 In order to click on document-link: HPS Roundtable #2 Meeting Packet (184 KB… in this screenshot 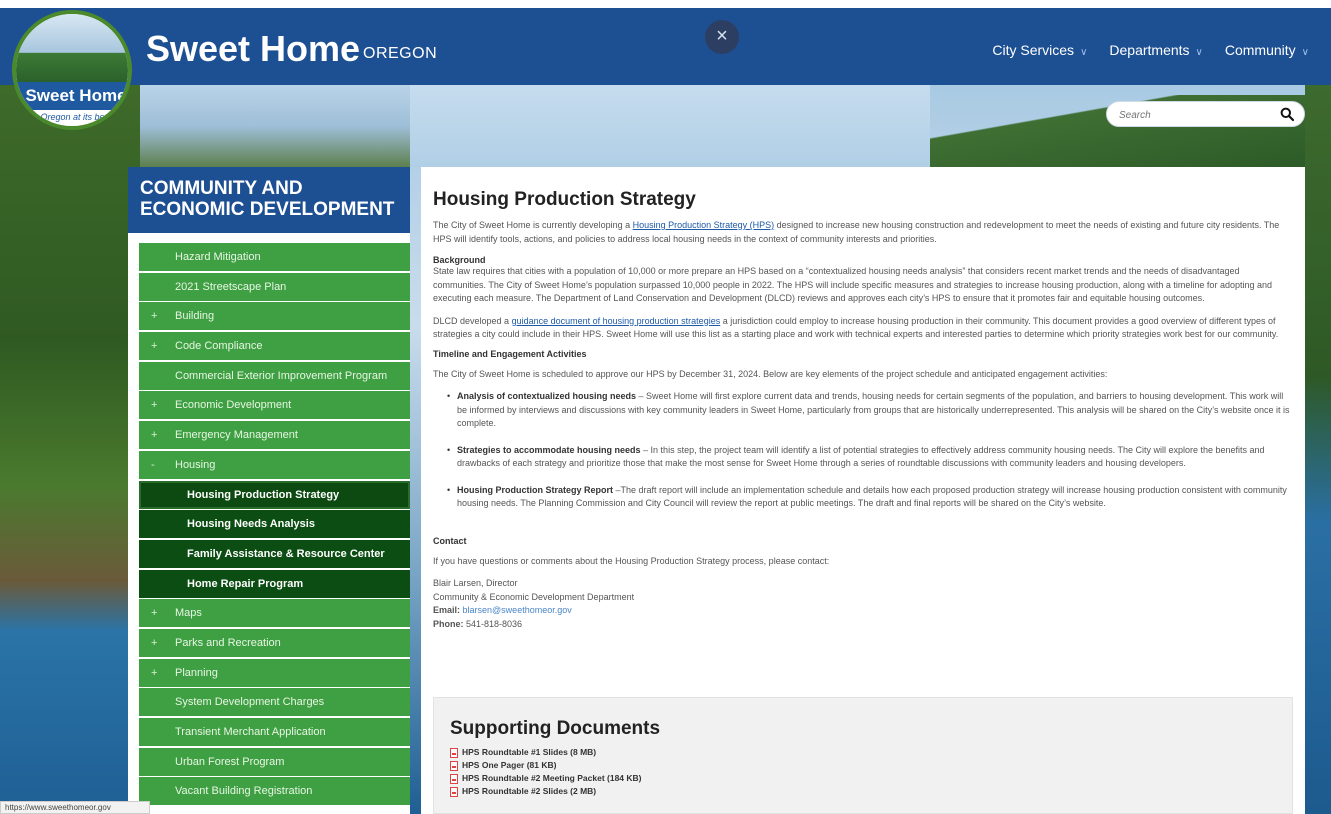, I will do `click(863, 778)`.